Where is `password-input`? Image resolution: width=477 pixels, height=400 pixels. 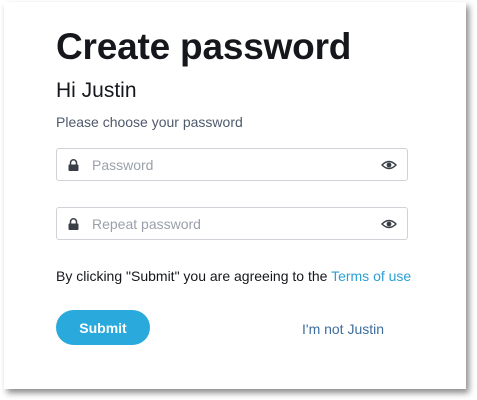 password-input is located at coordinates (227, 164).